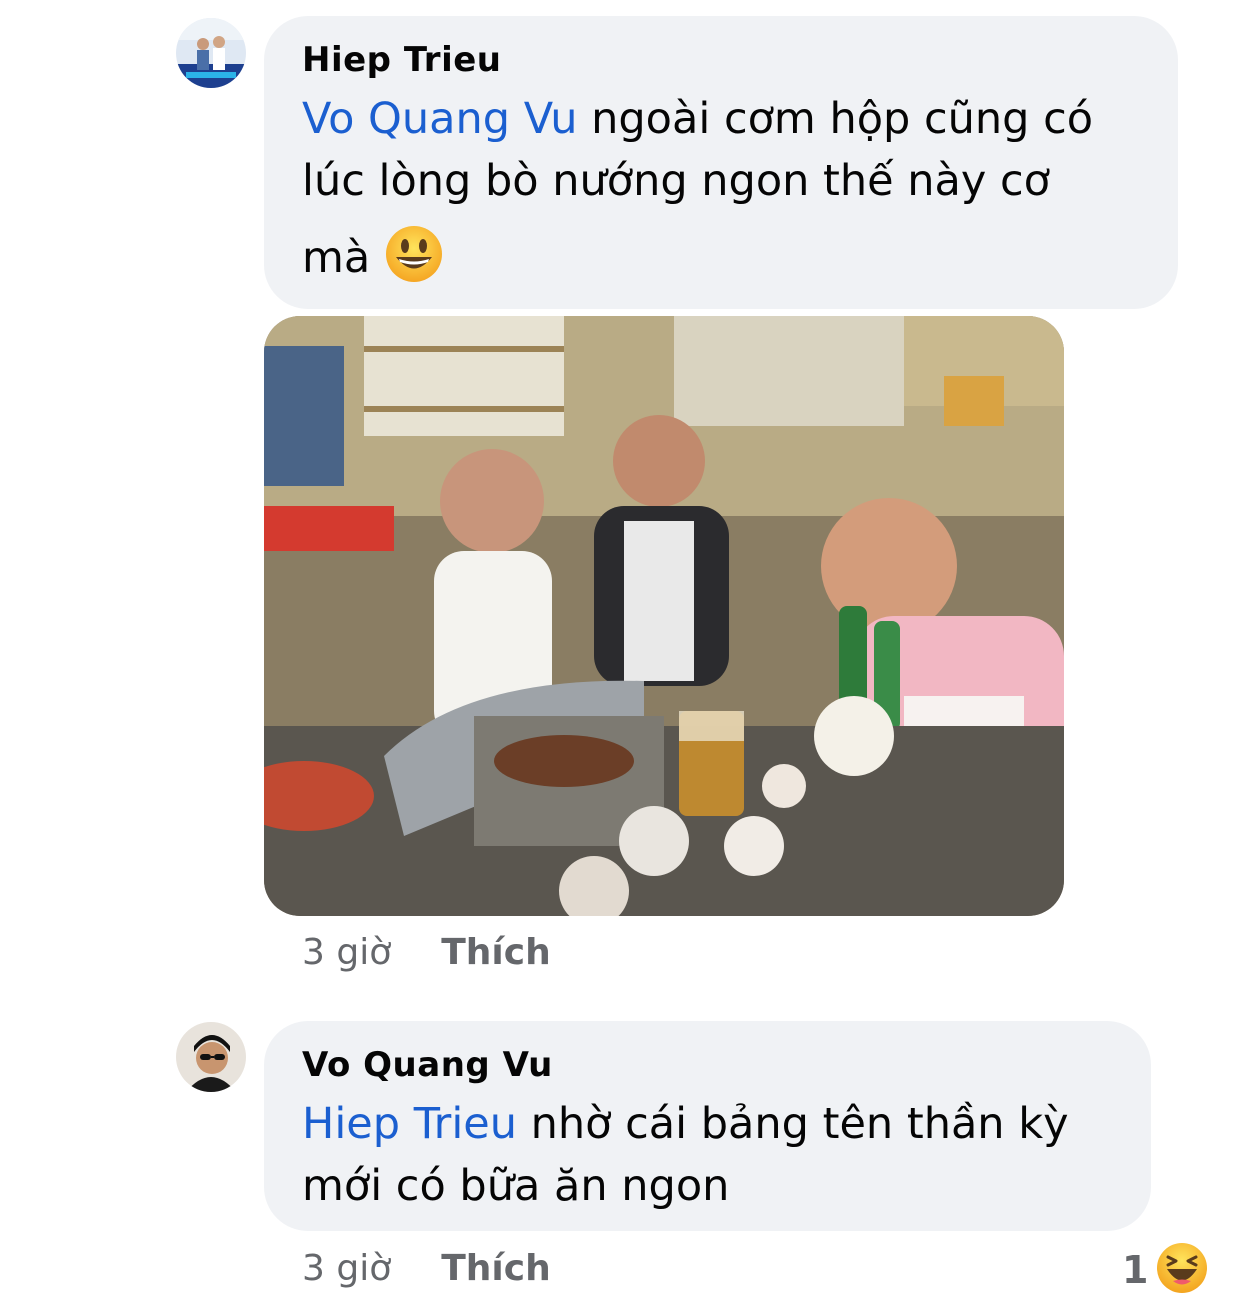  I want to click on comment-text-line: ngoài cơm hộp cũng có, so click(835, 119).